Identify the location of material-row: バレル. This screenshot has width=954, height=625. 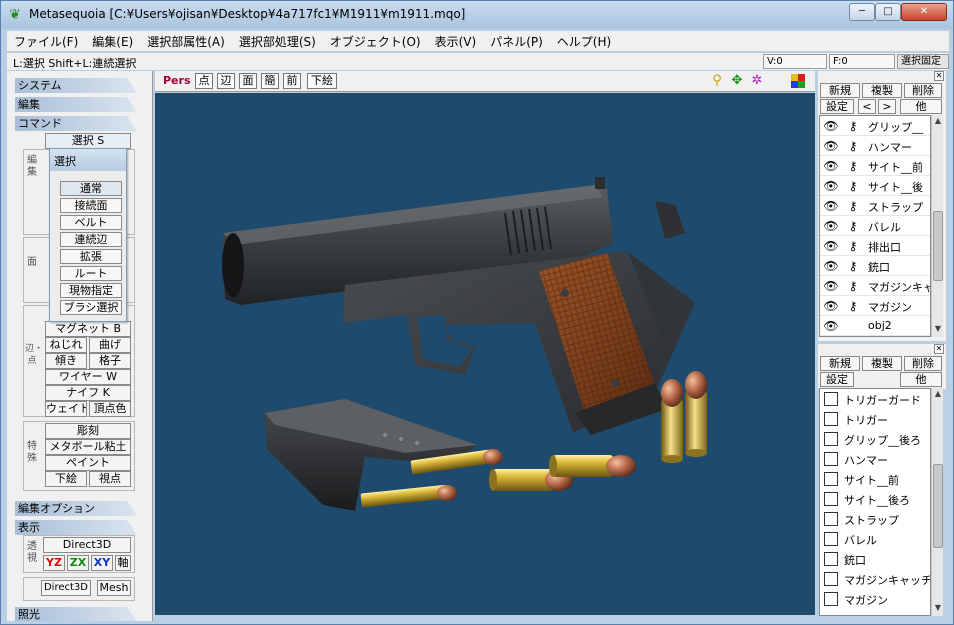
(875, 539).